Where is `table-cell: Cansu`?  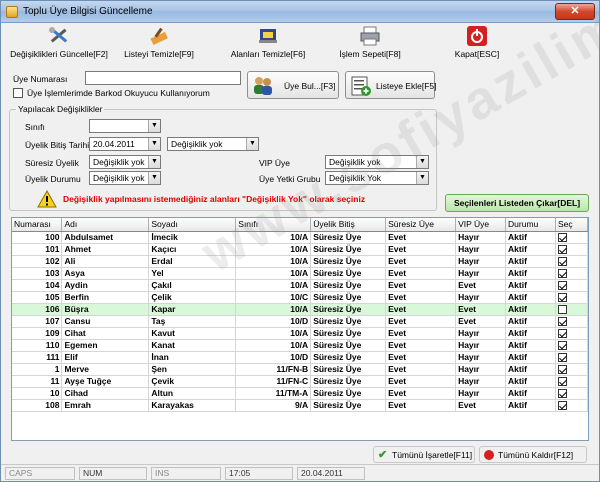
table-cell: Cansu is located at coordinates (105, 321).